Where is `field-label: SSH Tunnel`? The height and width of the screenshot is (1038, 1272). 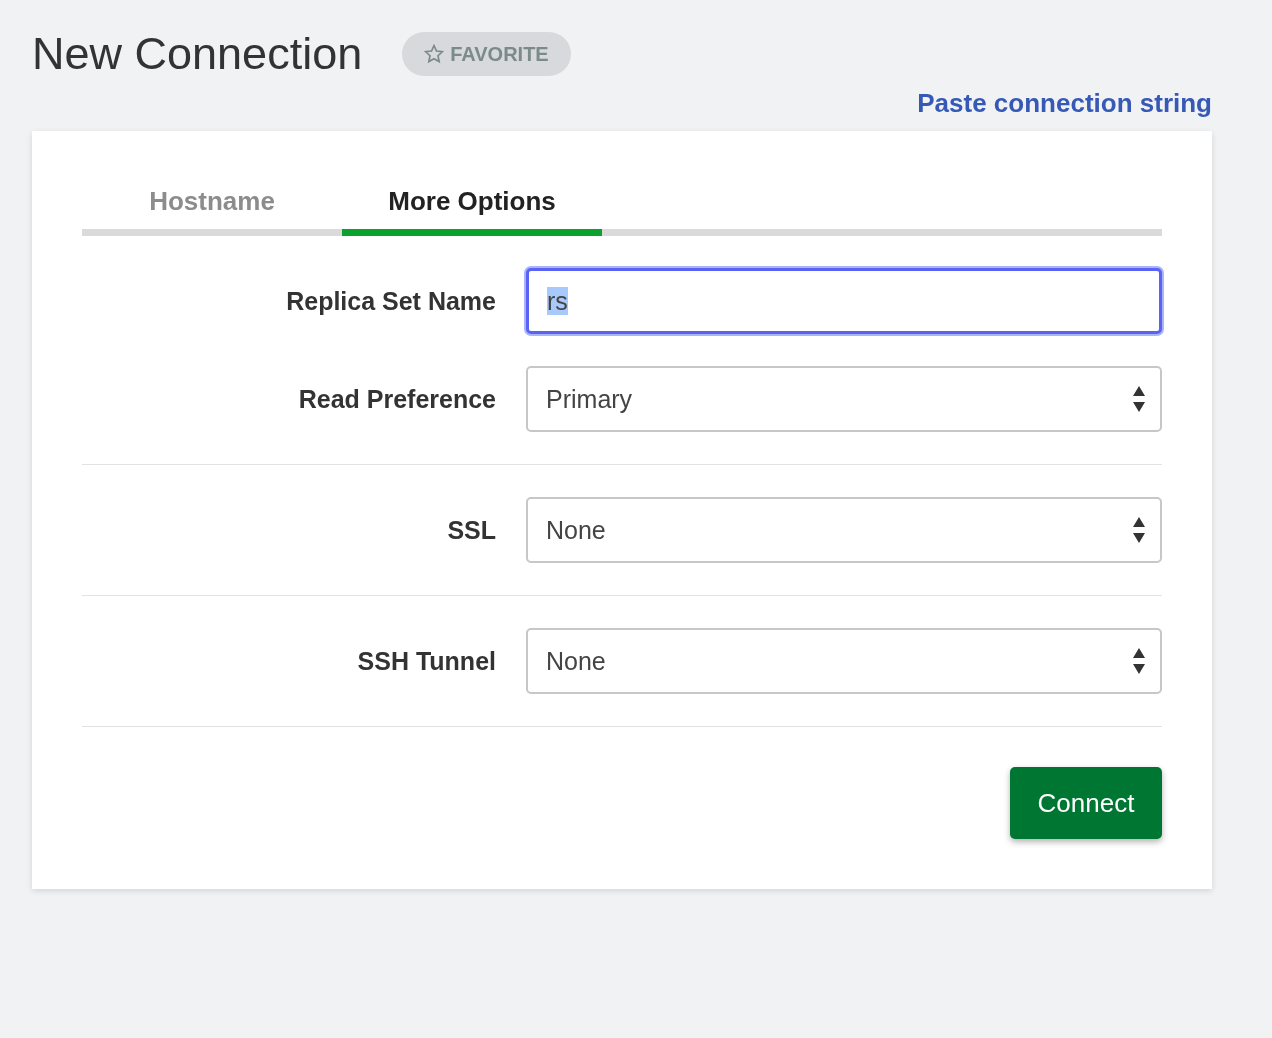 field-label: SSH Tunnel is located at coordinates (426, 661).